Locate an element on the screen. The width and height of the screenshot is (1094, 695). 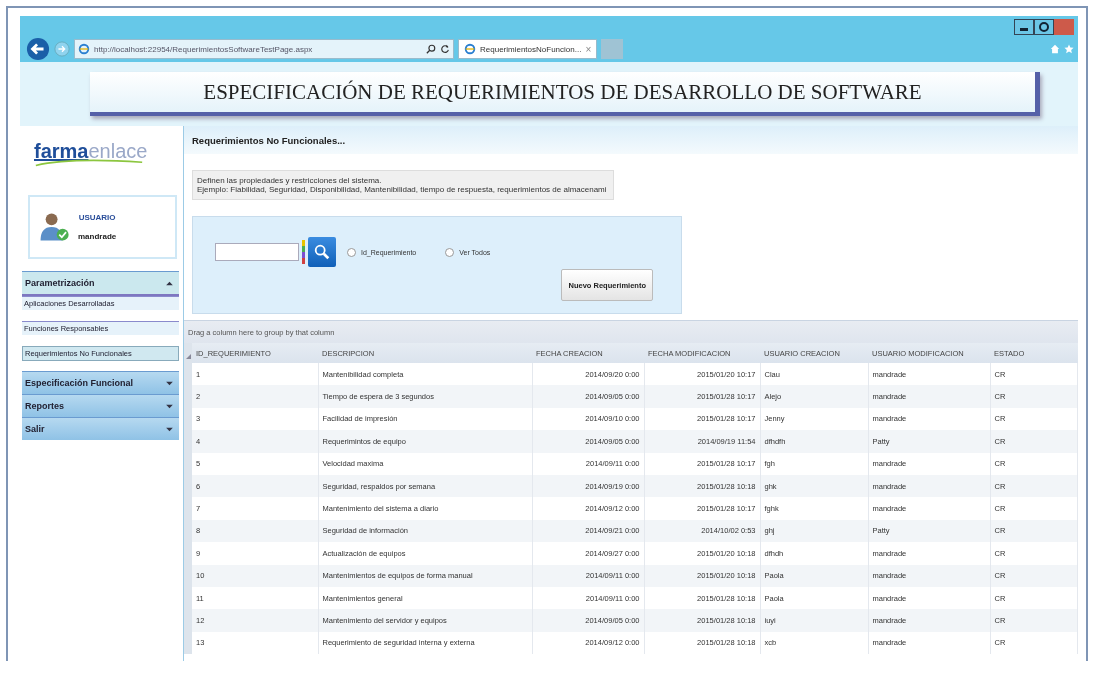
description-text: Definen las propiedades y restricciones del sistema. is located at coordinates (290, 180).